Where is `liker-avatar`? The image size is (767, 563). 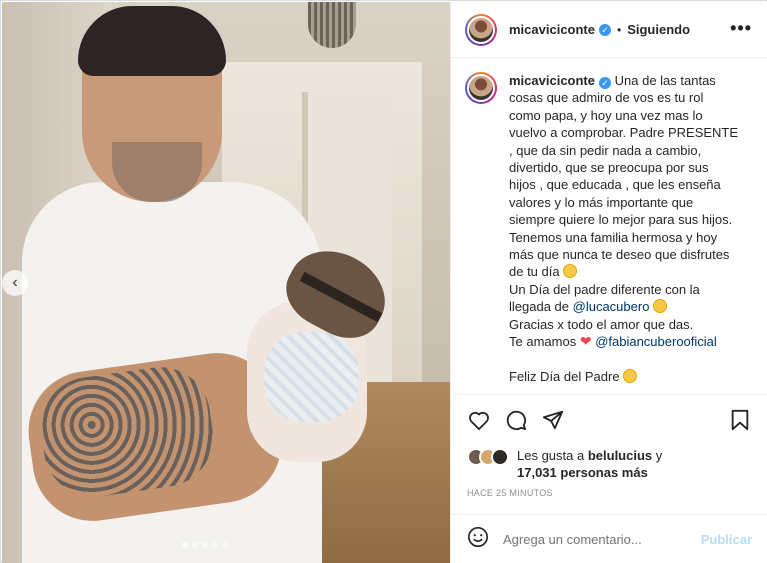
liker-avatar is located at coordinates (500, 457).